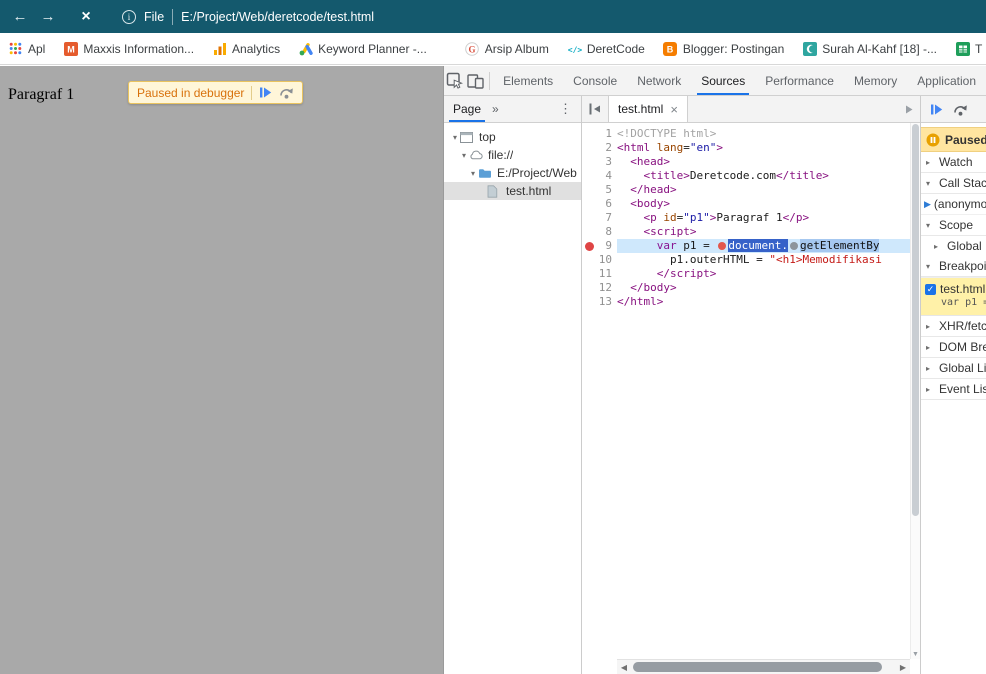  Describe the element at coordinates (763, 274) in the screenshot. I see `code-text: </script>` at that location.